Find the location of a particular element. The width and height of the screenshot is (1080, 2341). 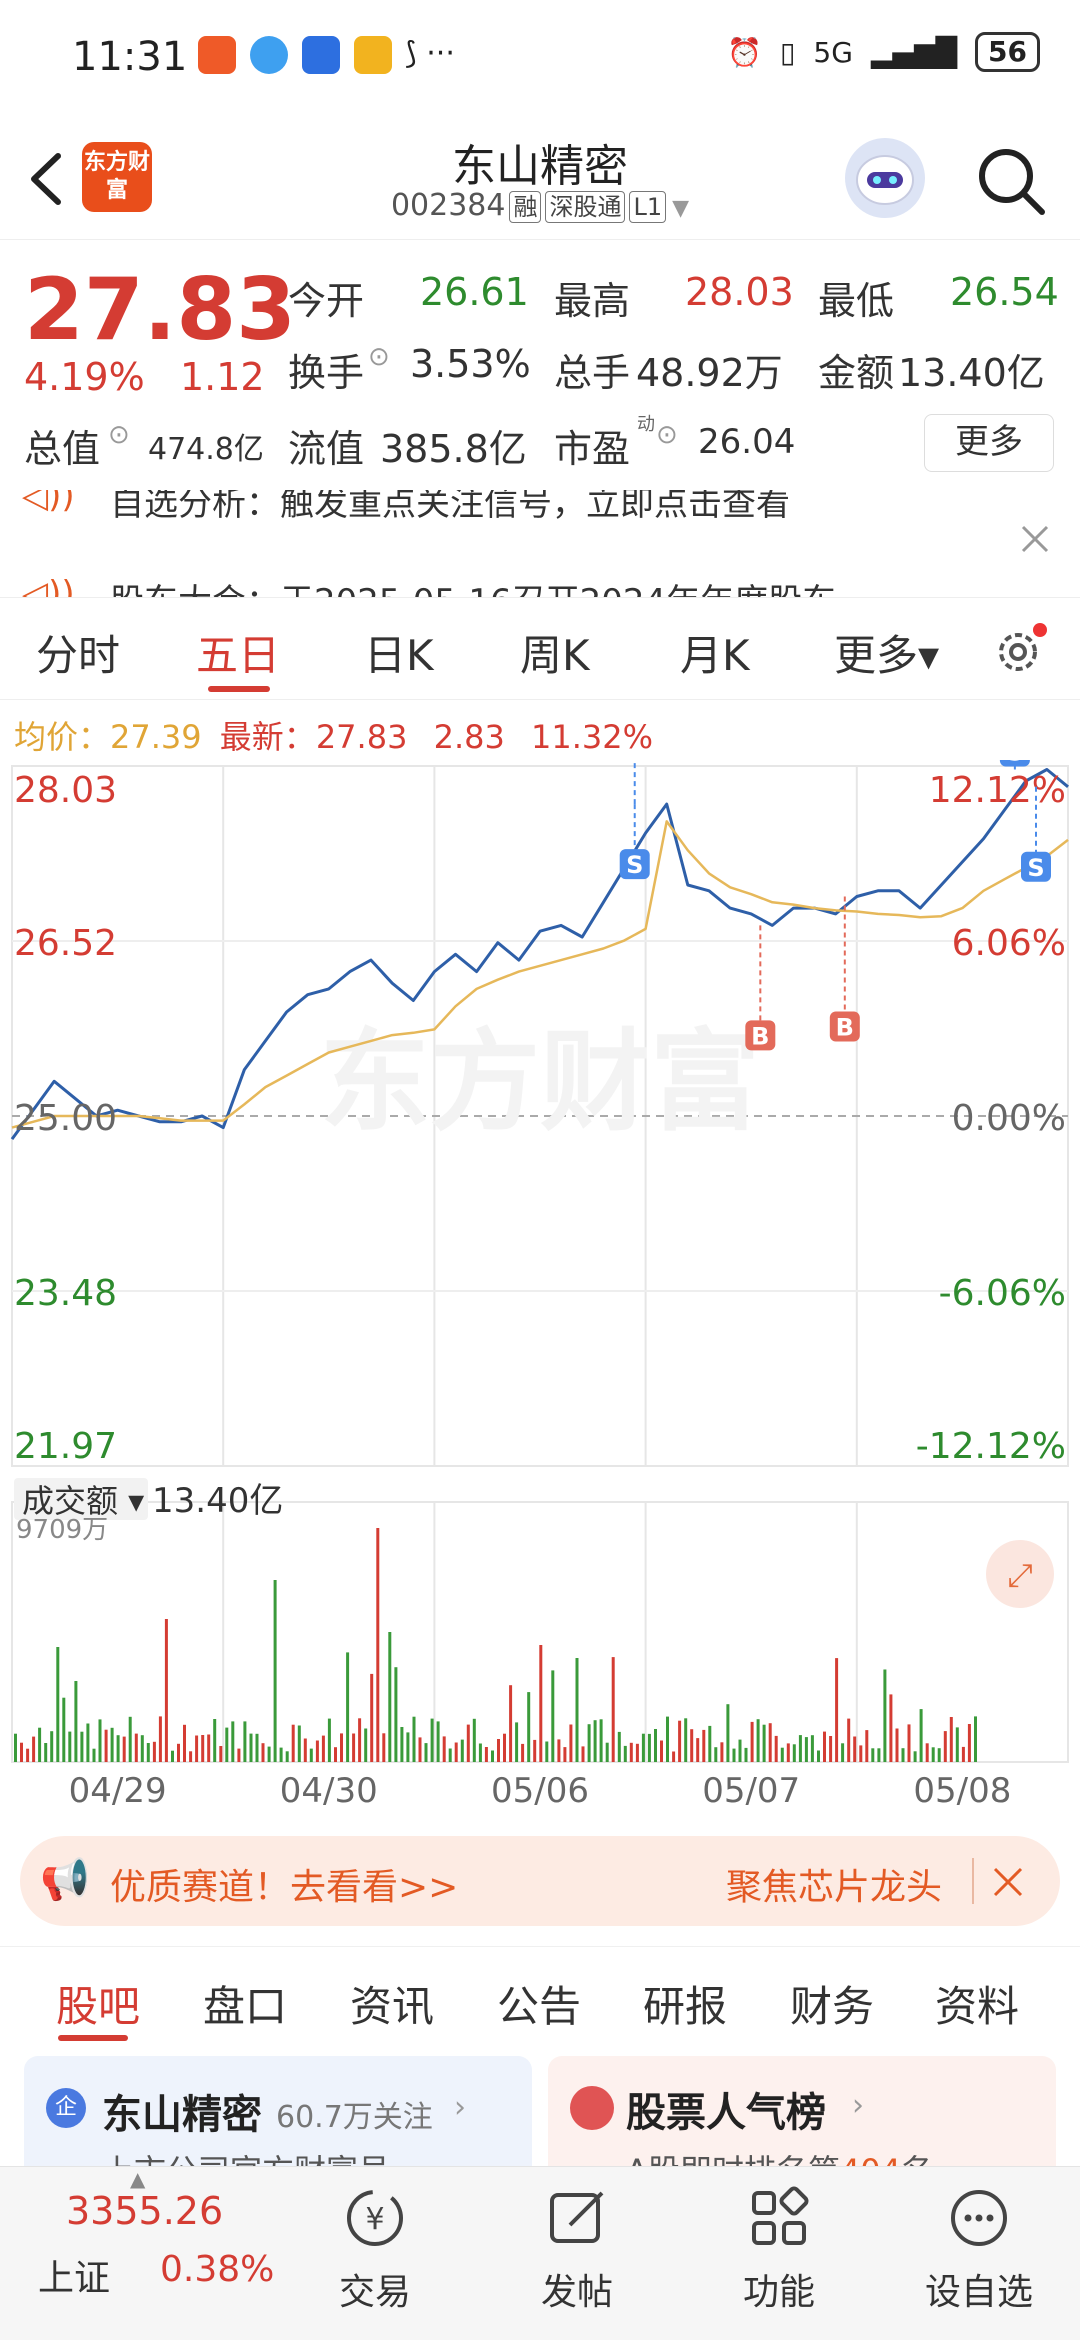

tab-research: 研报 is located at coordinates (685, 2003).